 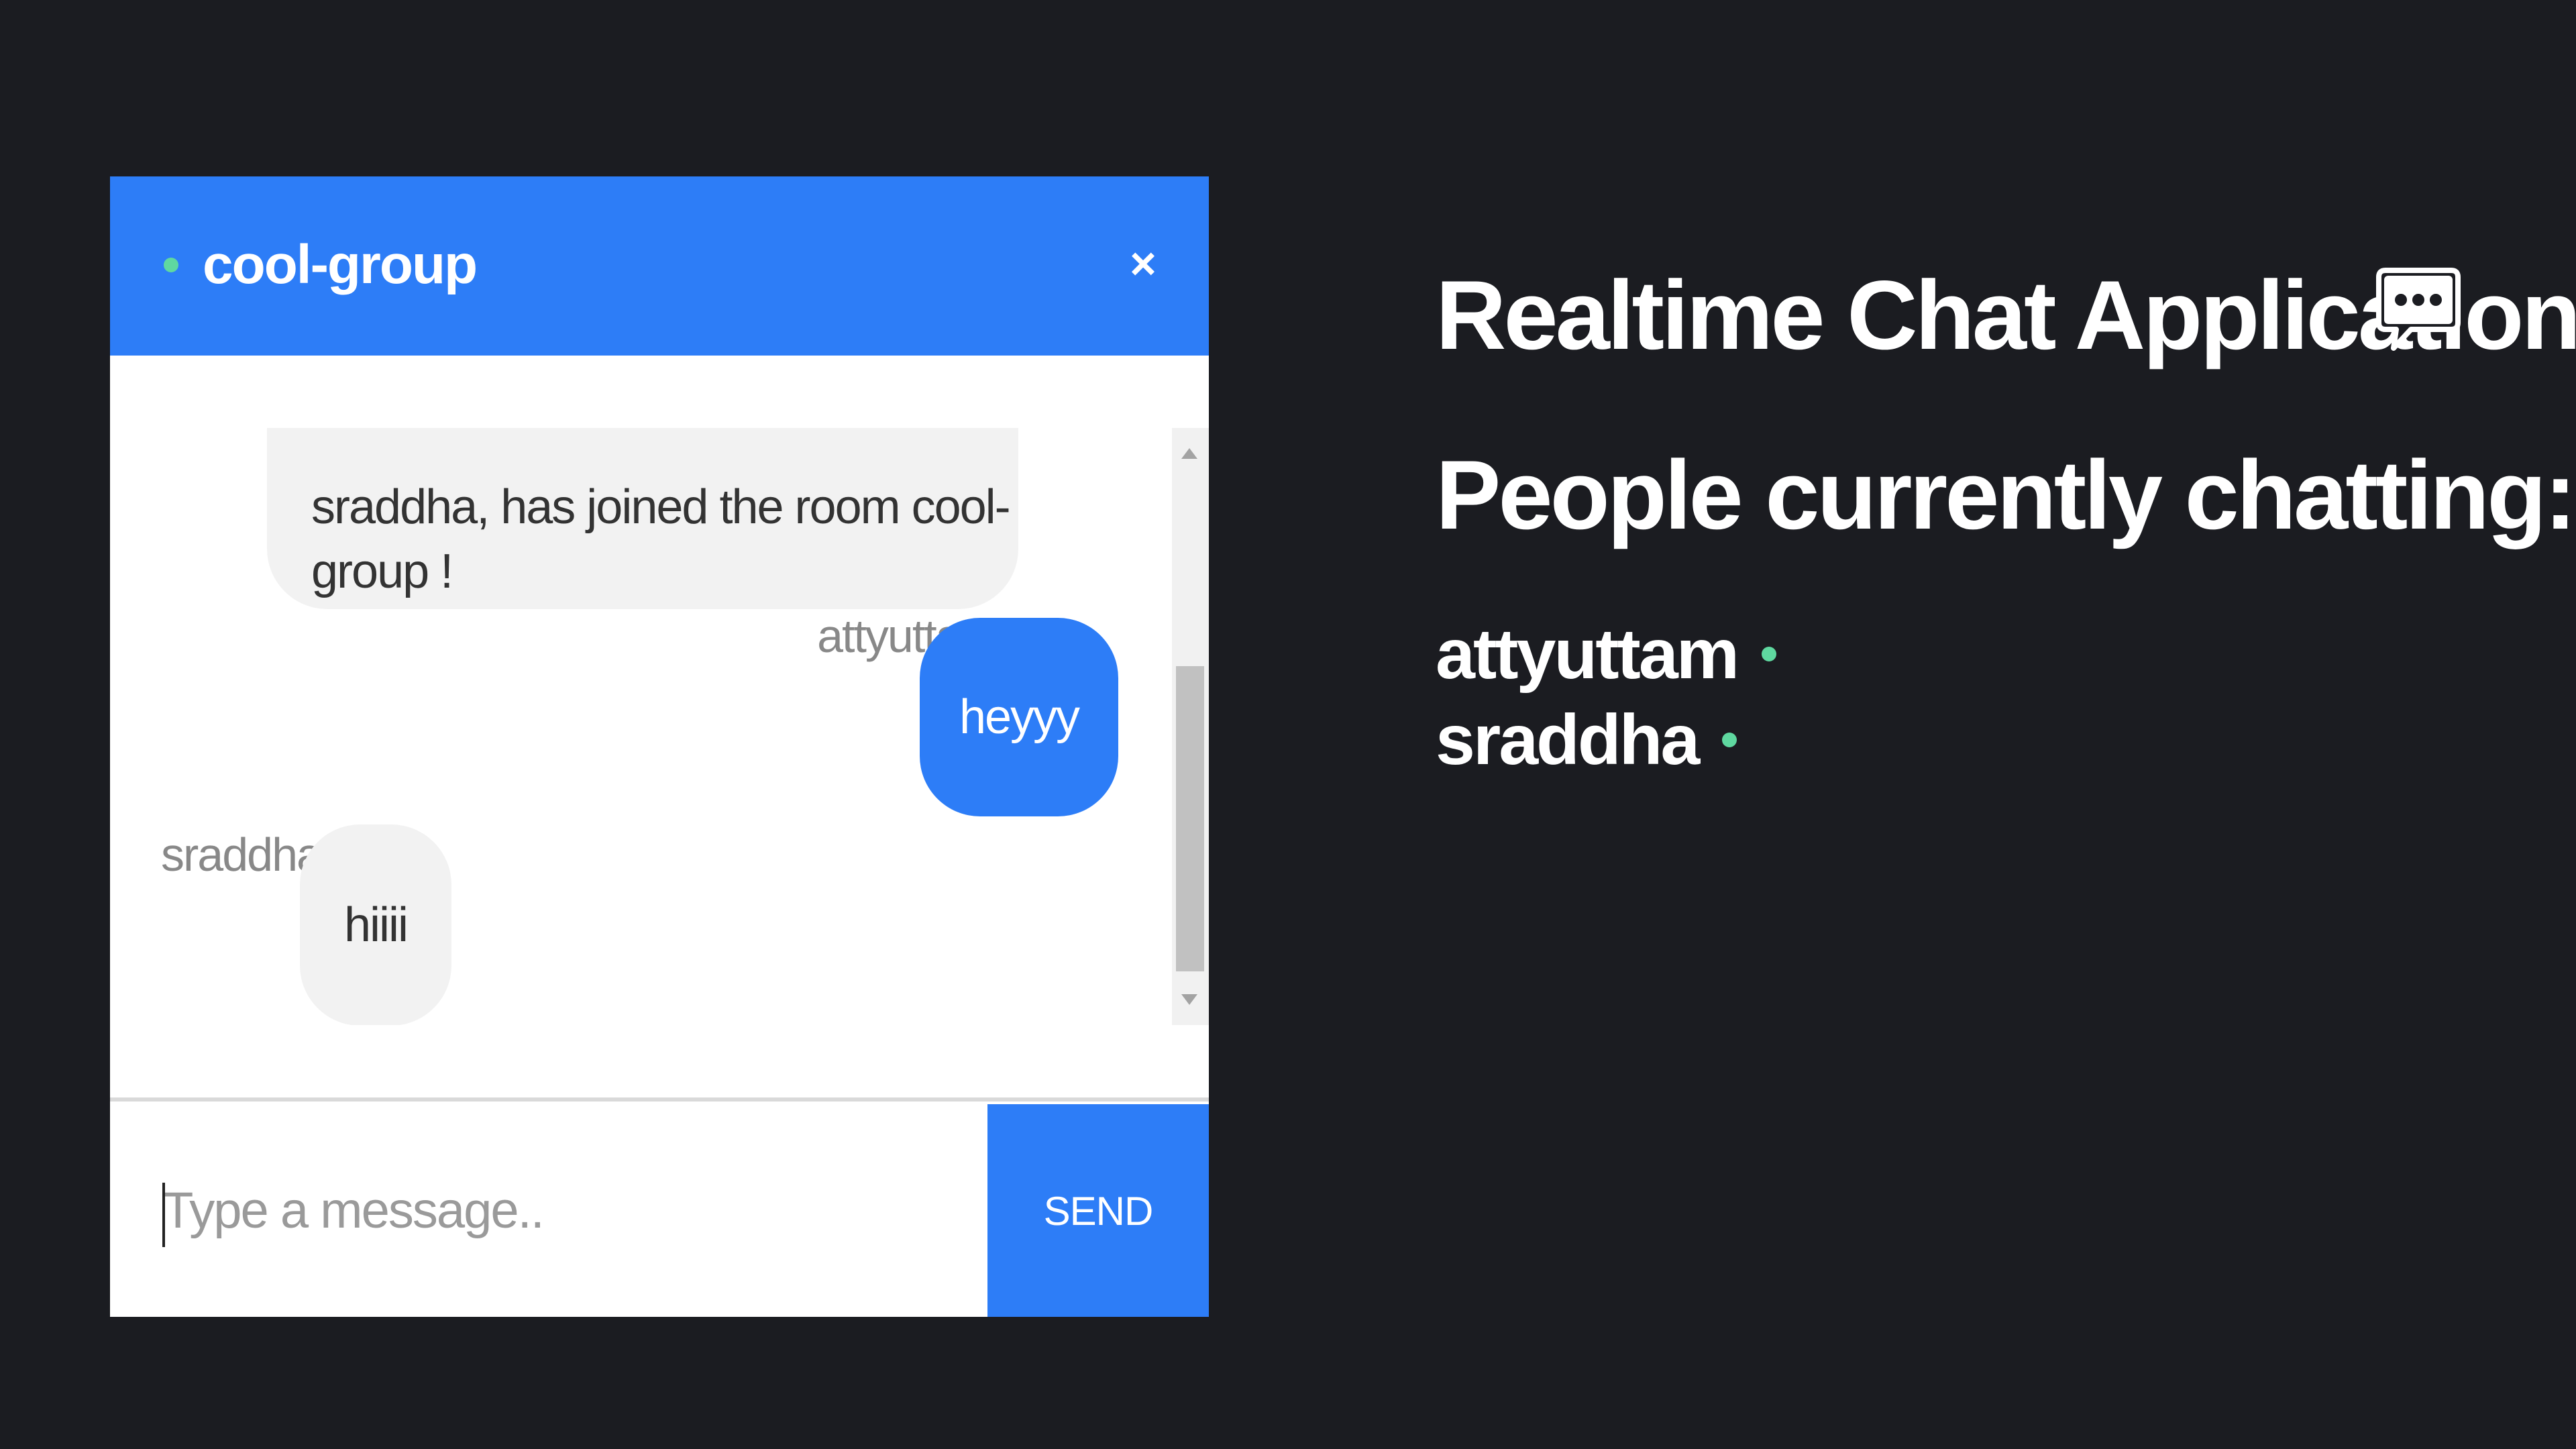 What do you see at coordinates (1143, 263) in the screenshot?
I see `close-button: ×` at bounding box center [1143, 263].